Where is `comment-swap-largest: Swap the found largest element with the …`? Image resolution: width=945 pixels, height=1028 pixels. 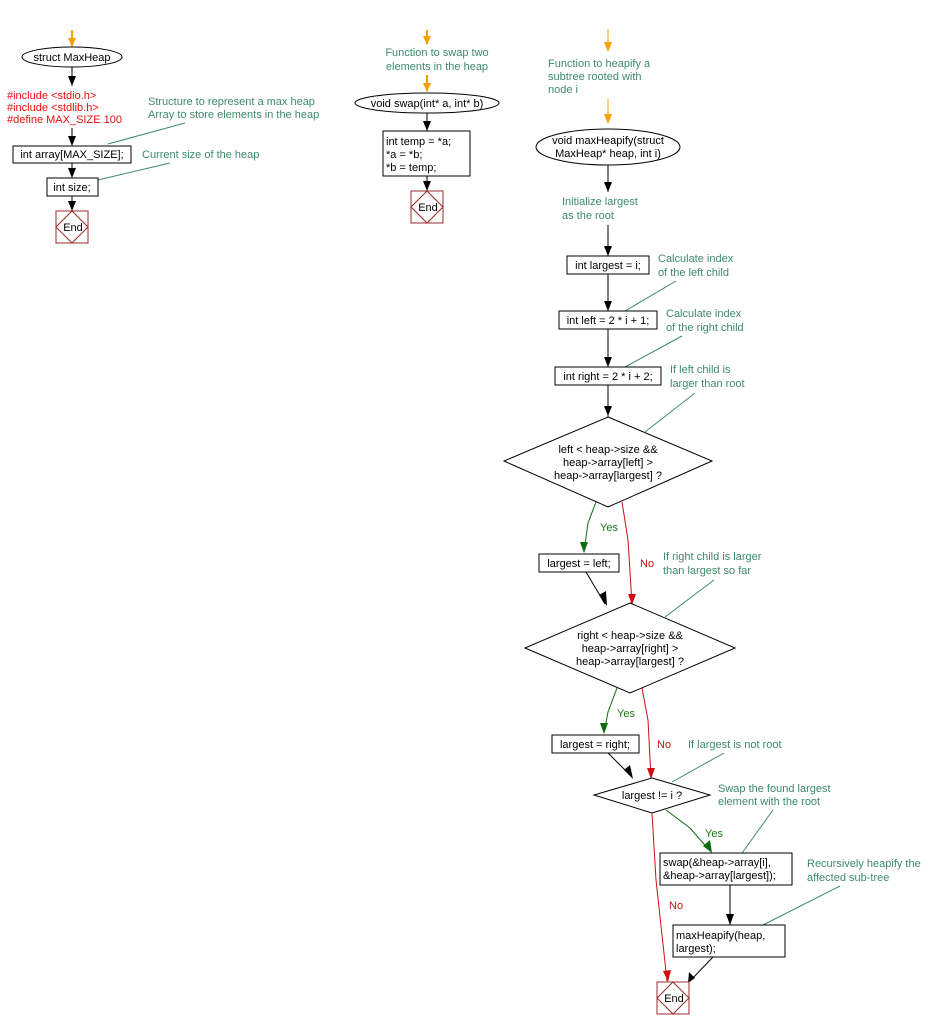
comment-swap-largest: Swap the found largest element with the … is located at coordinates (774, 818).